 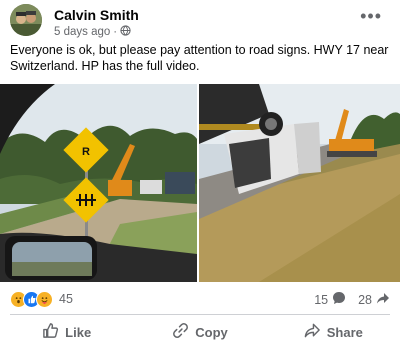 What do you see at coordinates (125, 32) in the screenshot?
I see `globe-icon` at bounding box center [125, 32].